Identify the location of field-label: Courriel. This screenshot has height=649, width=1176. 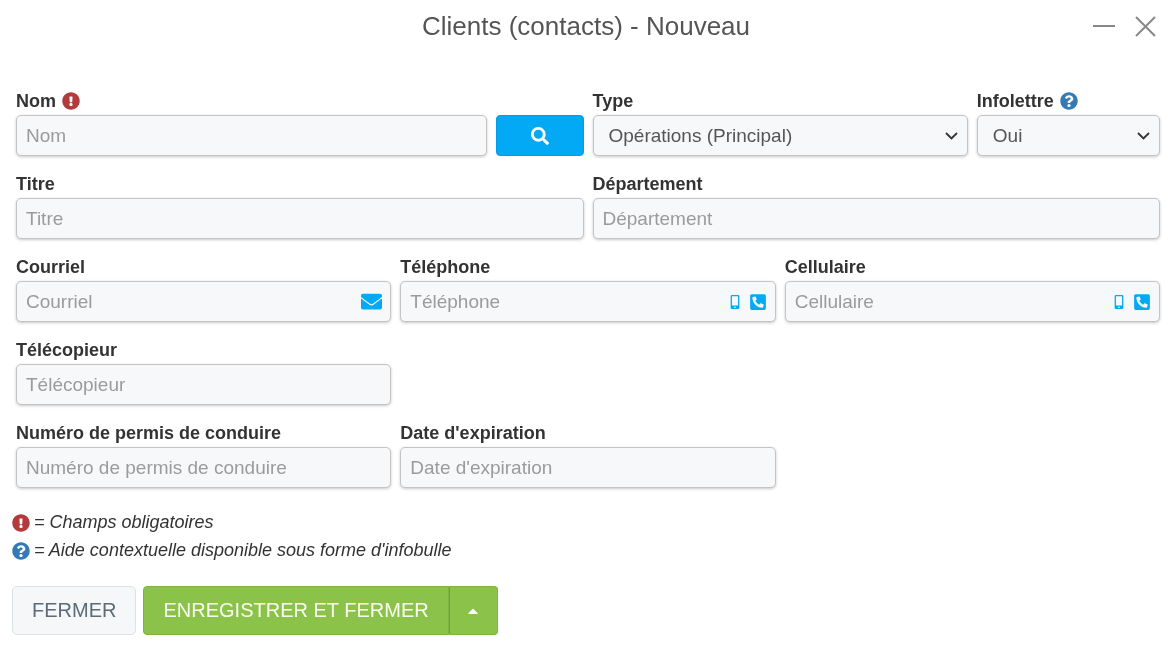
(50, 267).